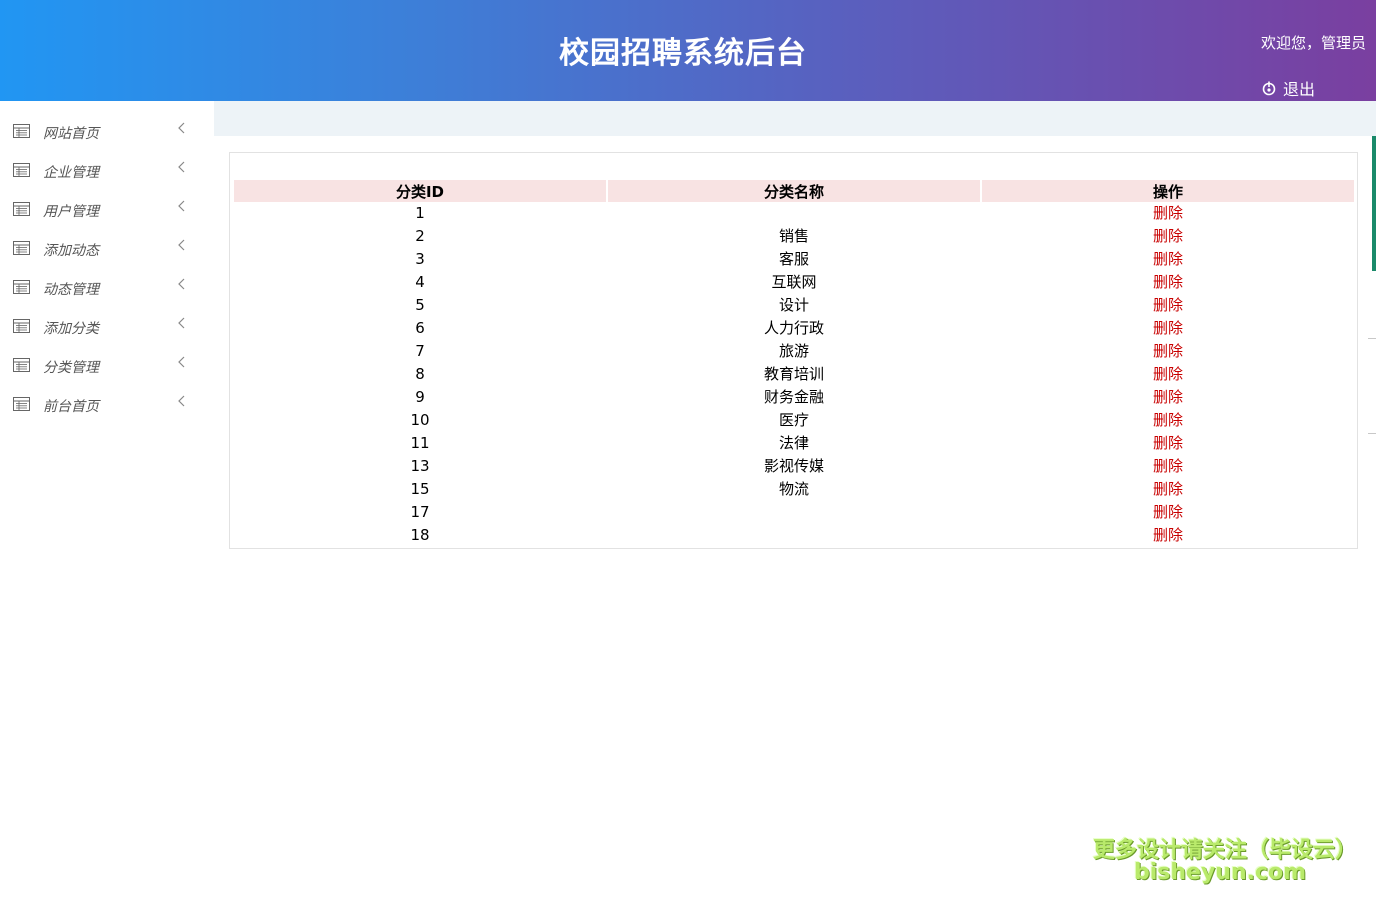 This screenshot has width=1376, height=909. I want to click on category-id-cell: 8, so click(420, 374).